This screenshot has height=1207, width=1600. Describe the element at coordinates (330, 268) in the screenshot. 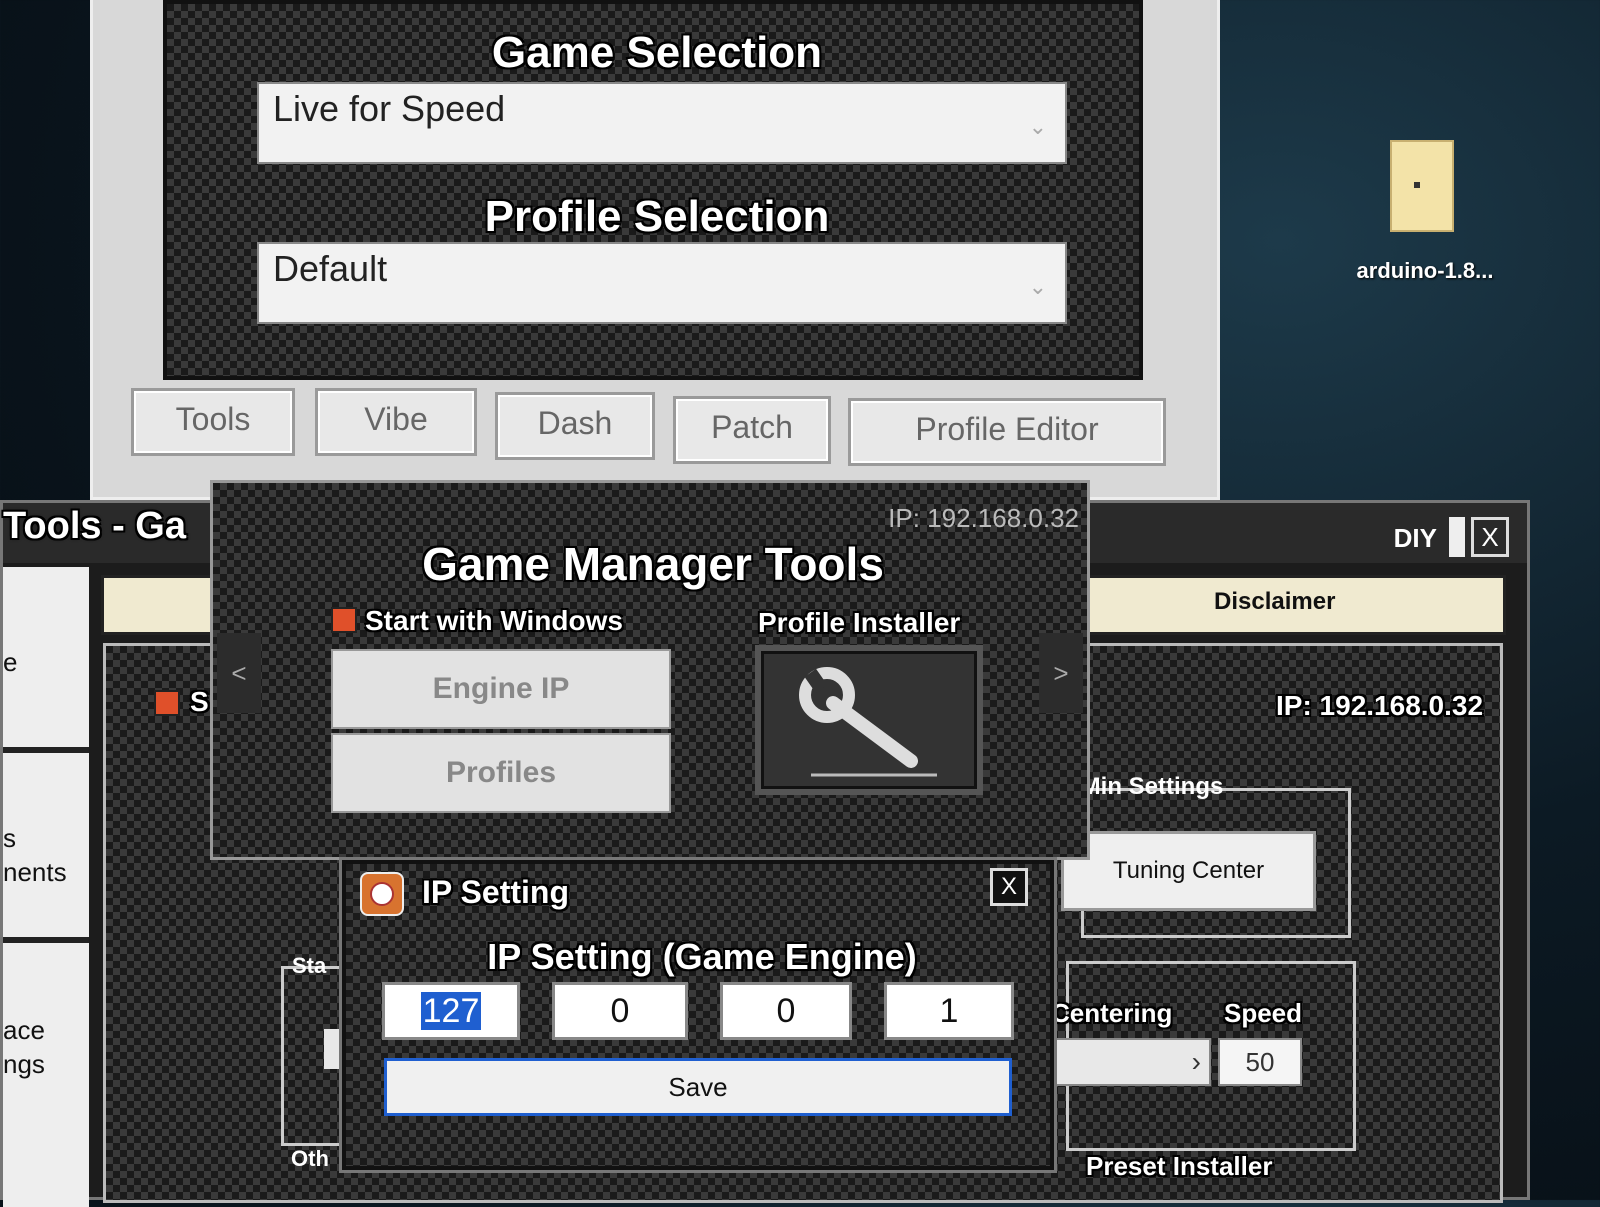

I see `profile-selection-value: Default` at that location.